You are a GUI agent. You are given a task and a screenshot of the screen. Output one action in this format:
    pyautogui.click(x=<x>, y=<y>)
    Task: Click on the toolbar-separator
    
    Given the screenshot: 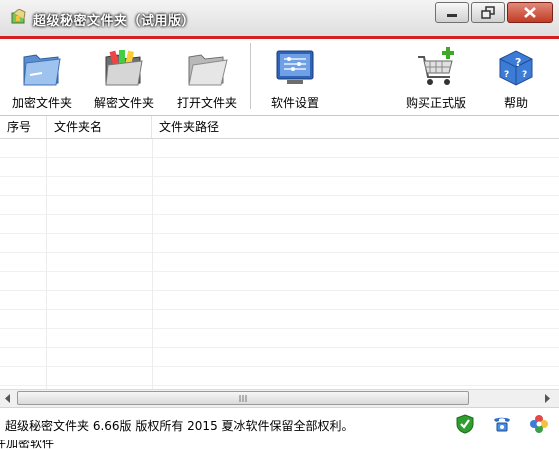 What is the action you would take?
    pyautogui.click(x=250, y=76)
    